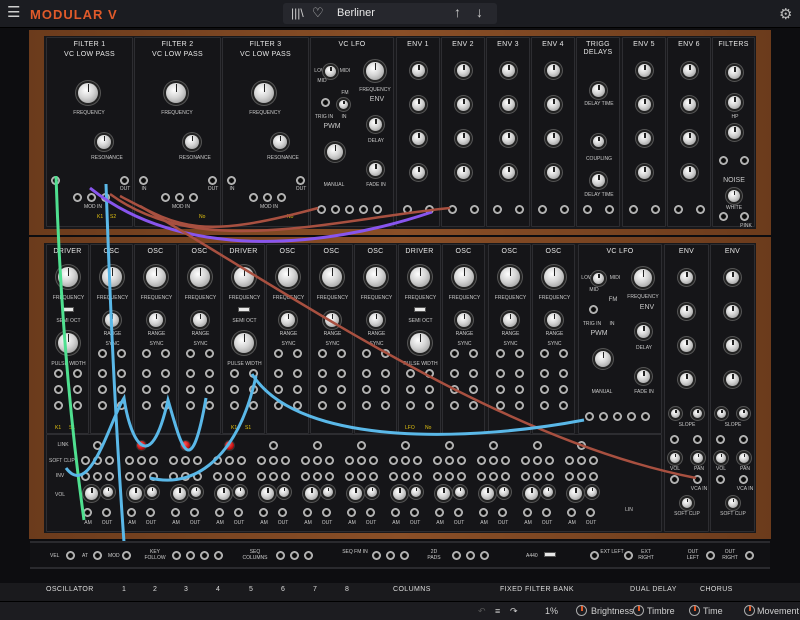 The height and width of the screenshot is (620, 800). I want to click on env-knob, so click(375, 124).